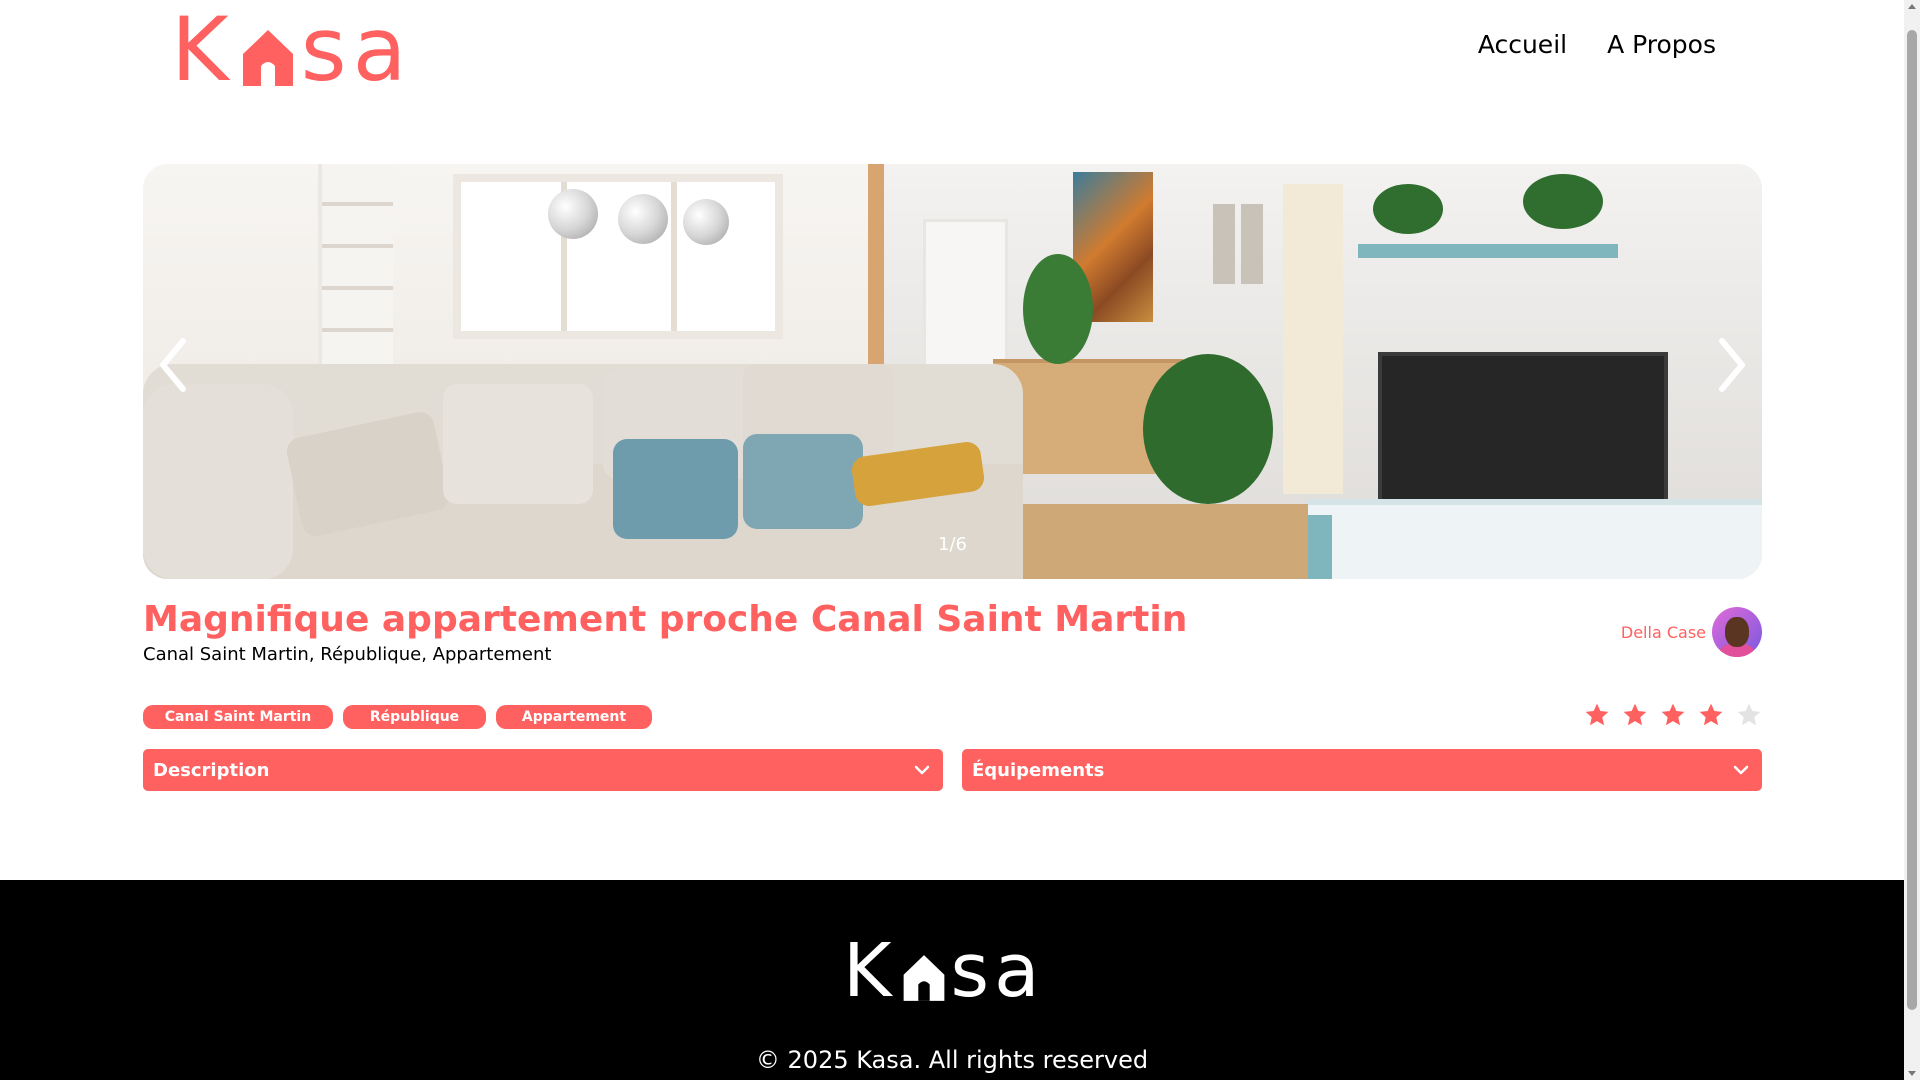 The width and height of the screenshot is (1920, 1080). What do you see at coordinates (1663, 632) in the screenshot?
I see `host-name: Della Case` at bounding box center [1663, 632].